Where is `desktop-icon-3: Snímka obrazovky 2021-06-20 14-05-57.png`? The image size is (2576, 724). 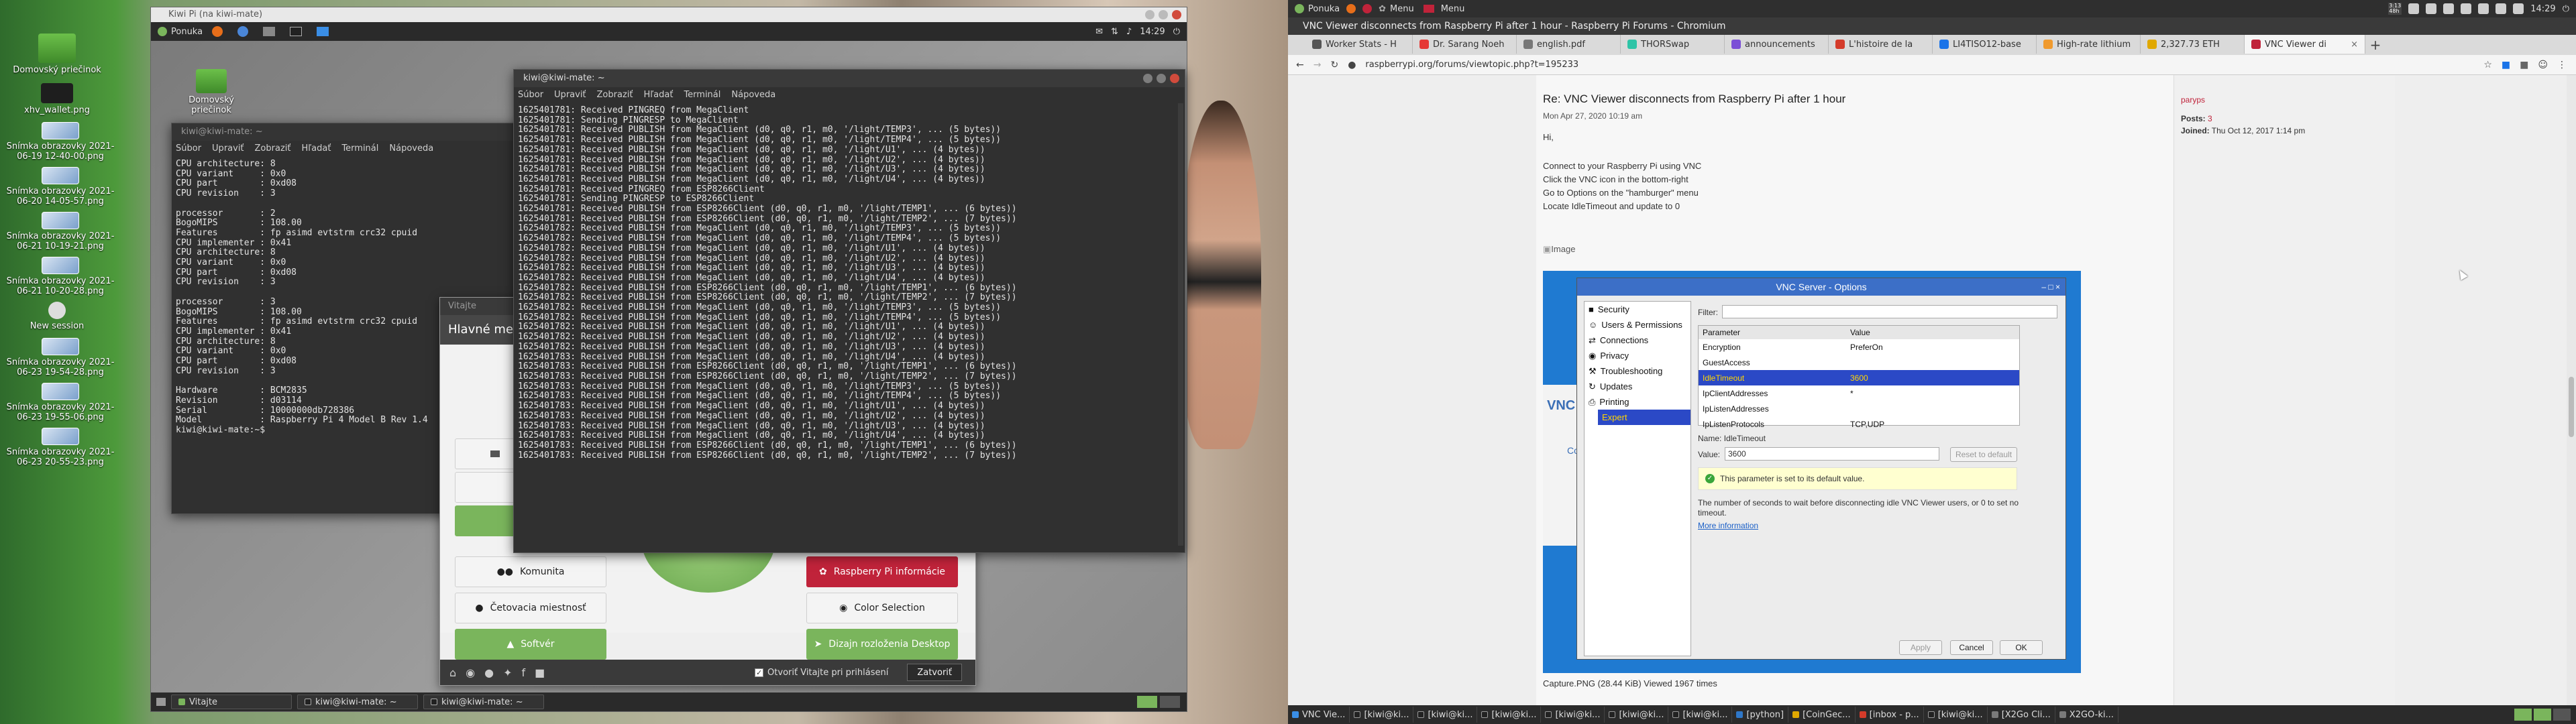 desktop-icon-3: Snímka obrazovky 2021-06-20 14-05-57.png is located at coordinates (60, 186).